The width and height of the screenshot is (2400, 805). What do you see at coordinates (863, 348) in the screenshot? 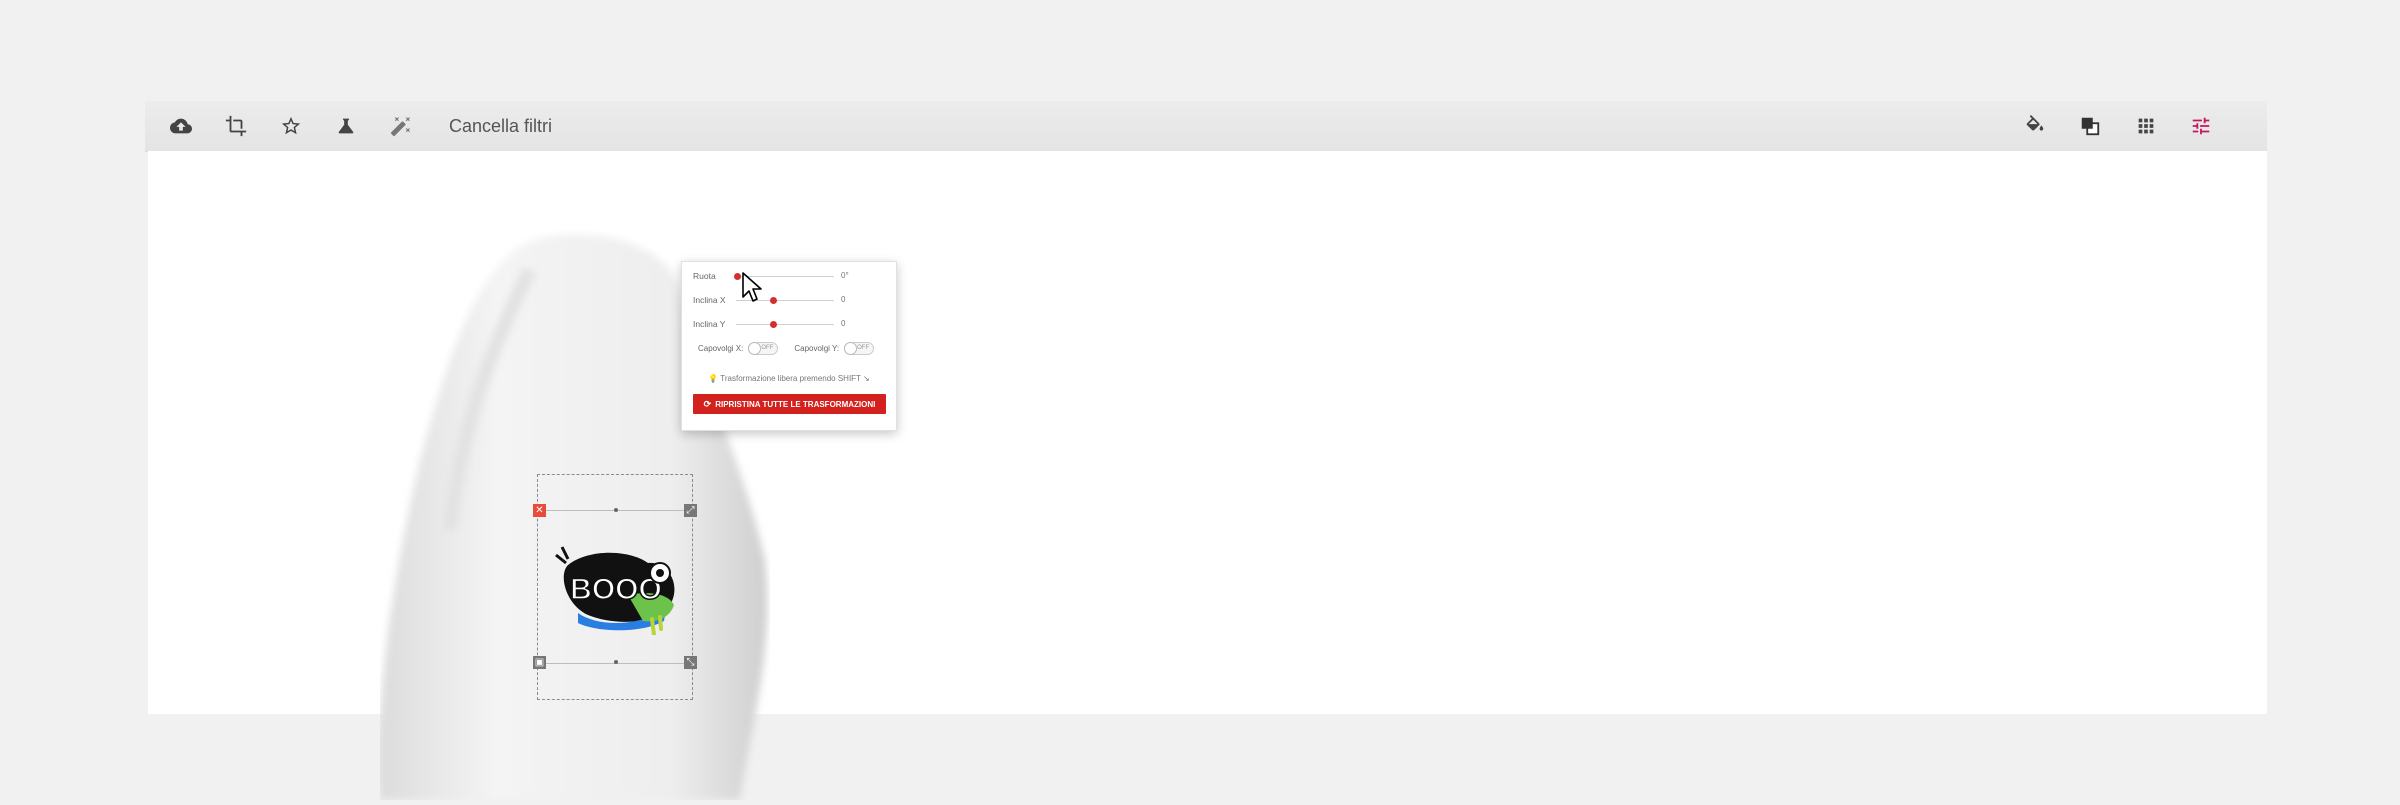
I see `flip-y-state: OFF` at bounding box center [863, 348].